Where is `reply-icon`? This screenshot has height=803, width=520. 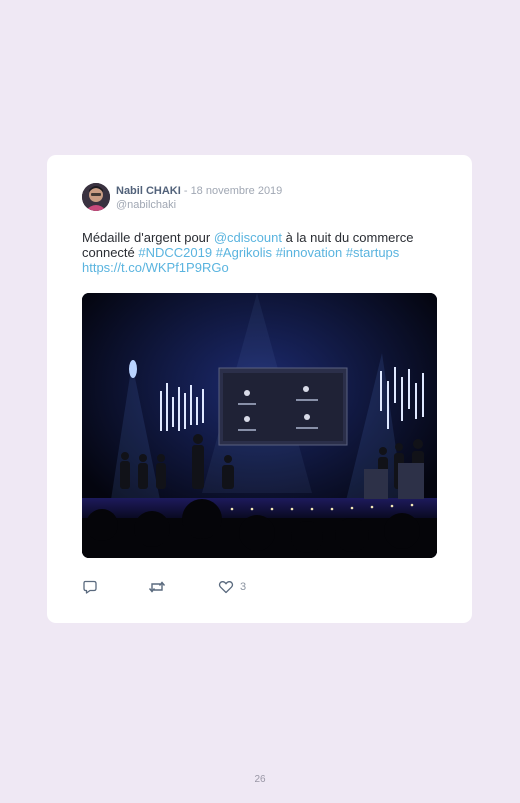 reply-icon is located at coordinates (90, 587).